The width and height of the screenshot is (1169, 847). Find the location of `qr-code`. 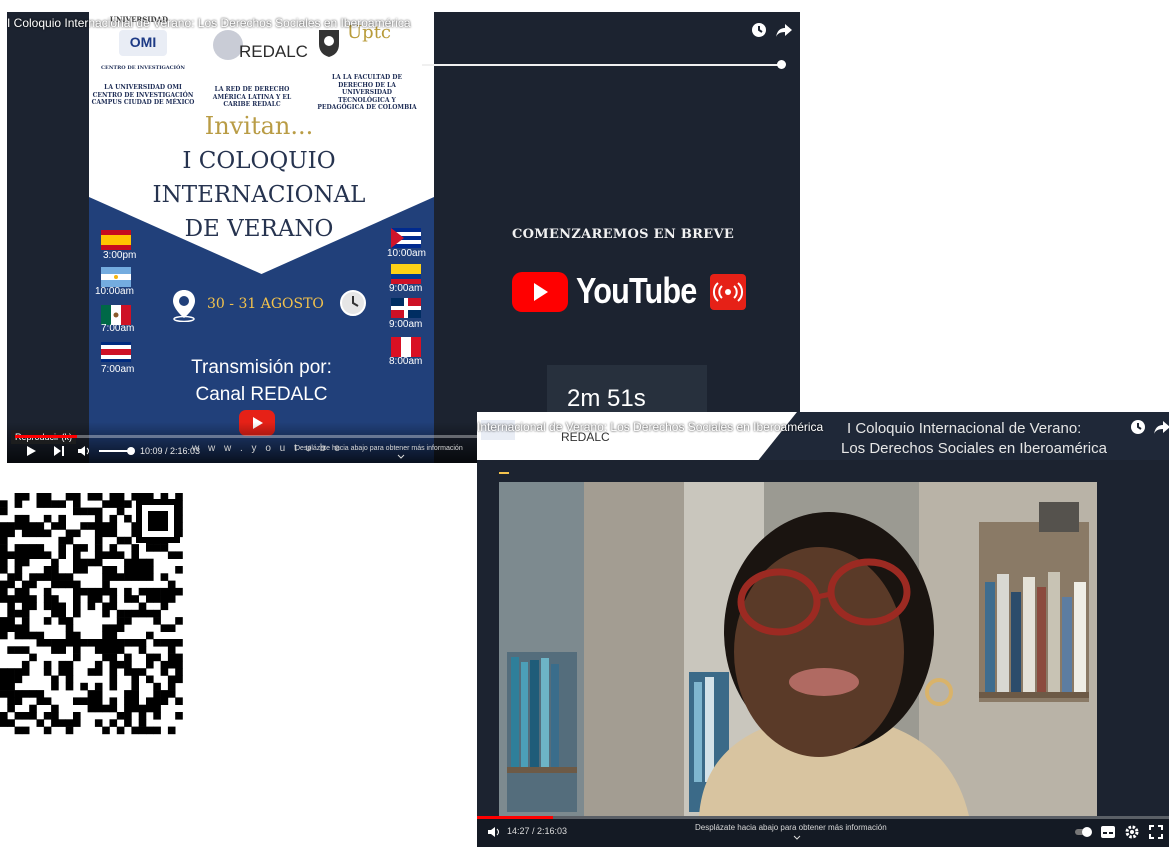

qr-code is located at coordinates (91, 614).